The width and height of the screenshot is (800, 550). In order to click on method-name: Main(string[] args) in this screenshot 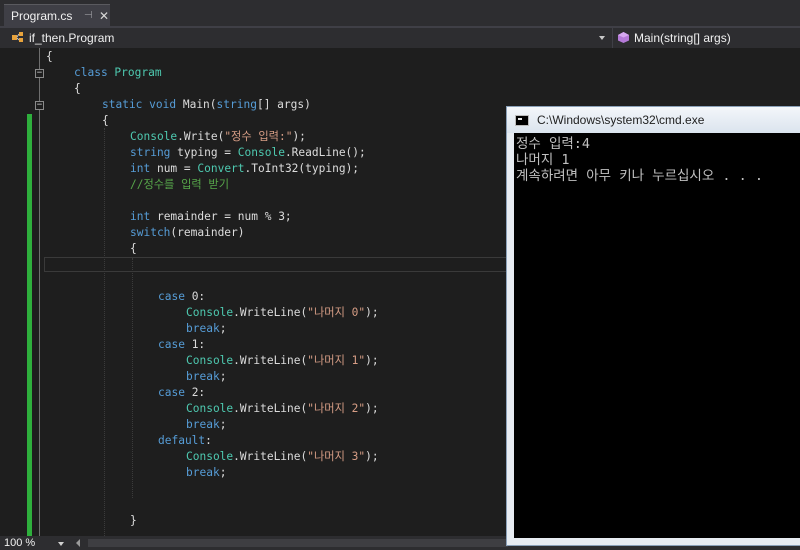, I will do `click(682, 38)`.